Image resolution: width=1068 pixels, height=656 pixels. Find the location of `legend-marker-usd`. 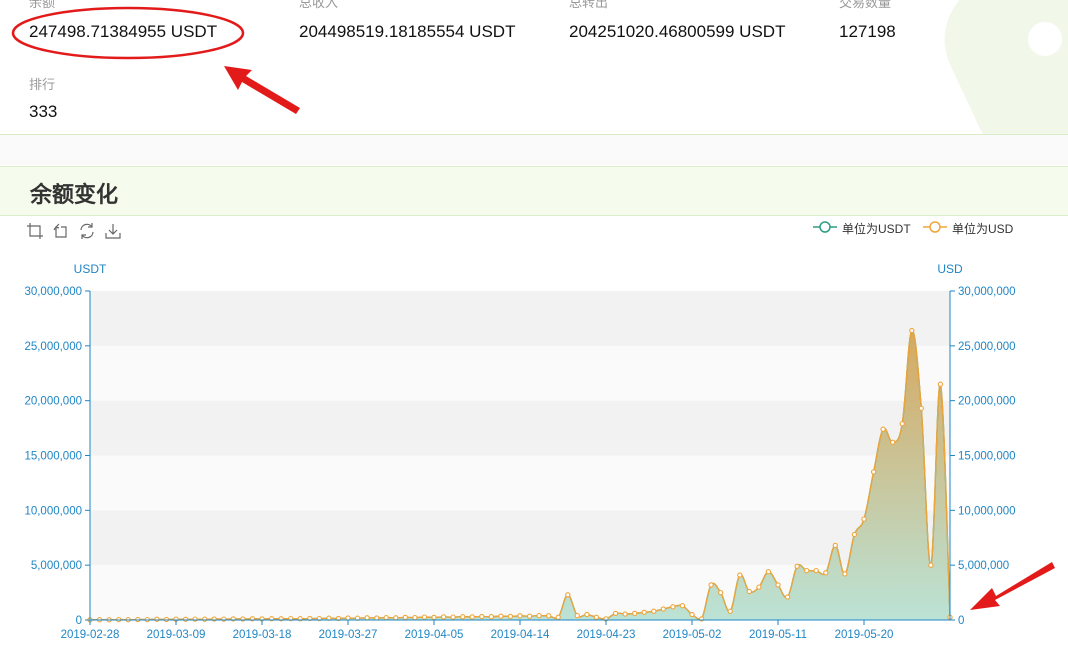

legend-marker-usd is located at coordinates (935, 227).